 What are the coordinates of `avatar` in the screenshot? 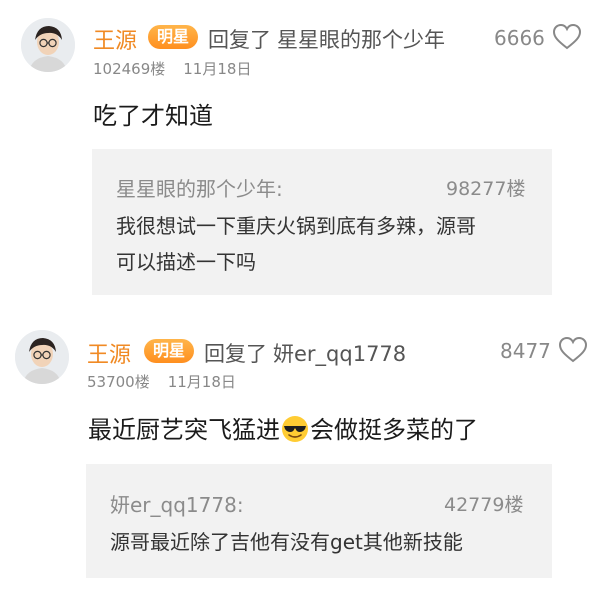 It's located at (42, 357).